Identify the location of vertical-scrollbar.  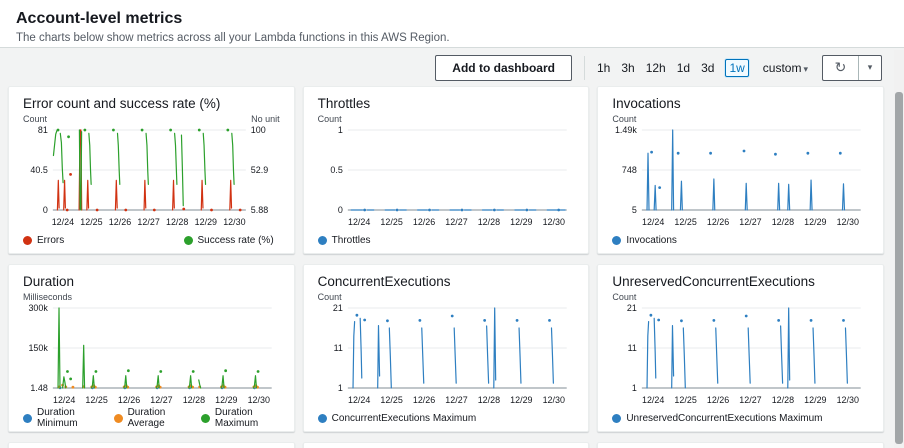
(899, 249).